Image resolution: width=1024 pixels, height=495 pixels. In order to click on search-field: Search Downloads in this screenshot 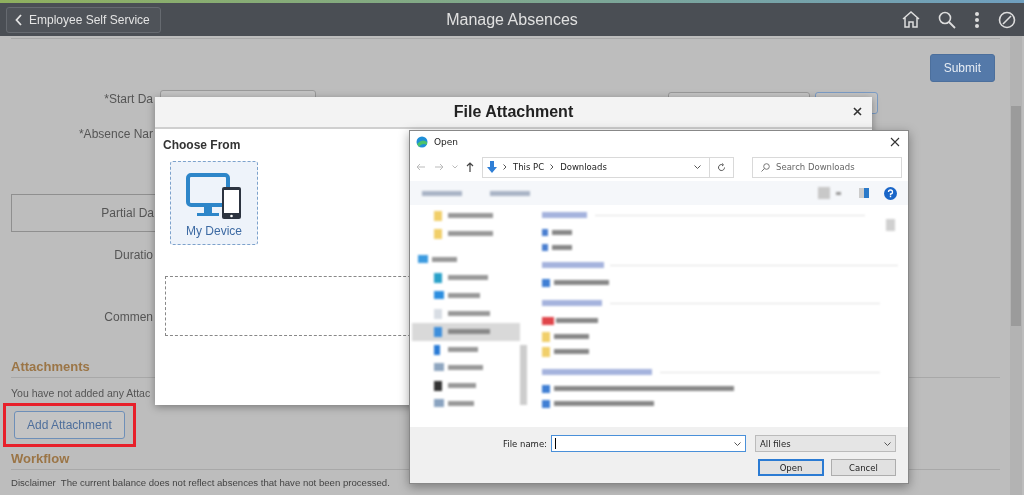, I will do `click(827, 167)`.